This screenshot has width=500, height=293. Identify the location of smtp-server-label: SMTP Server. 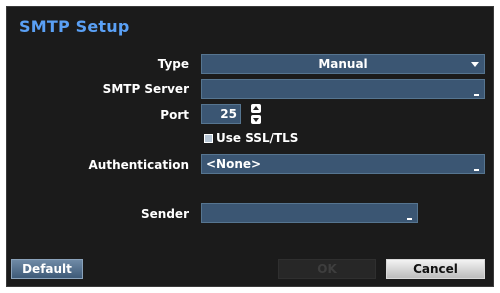
(145, 89).